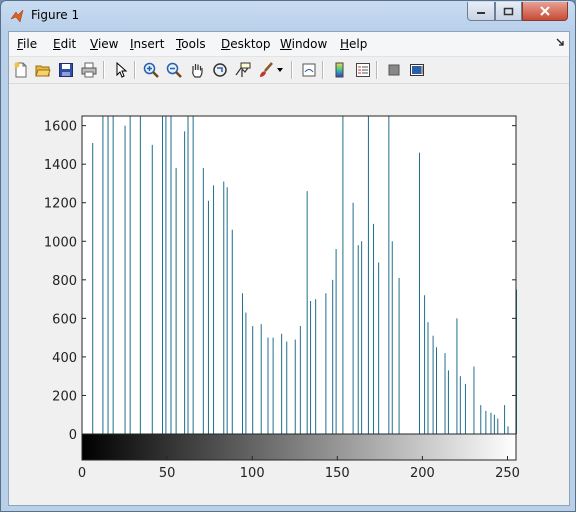 The height and width of the screenshot is (512, 576). I want to click on pan-button, so click(197, 70).